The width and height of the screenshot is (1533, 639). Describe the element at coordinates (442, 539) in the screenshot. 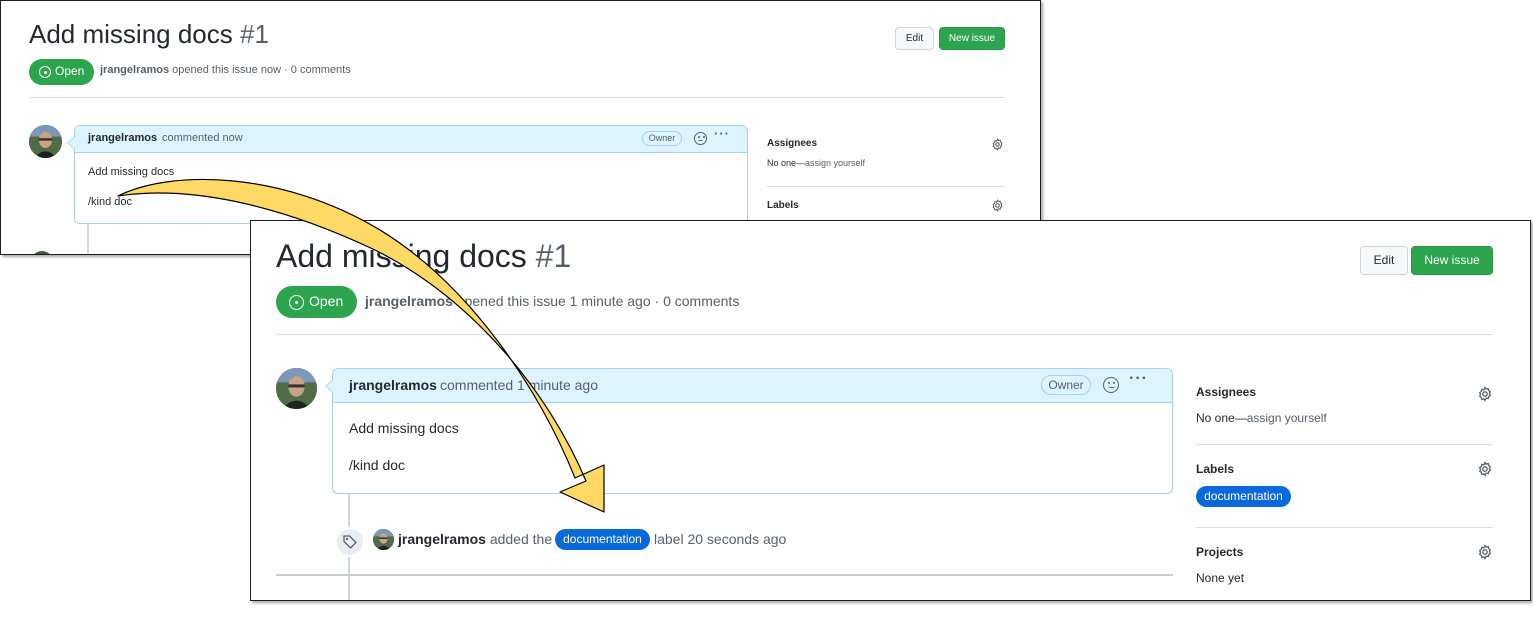

I see `event-author: jrangelramos` at that location.